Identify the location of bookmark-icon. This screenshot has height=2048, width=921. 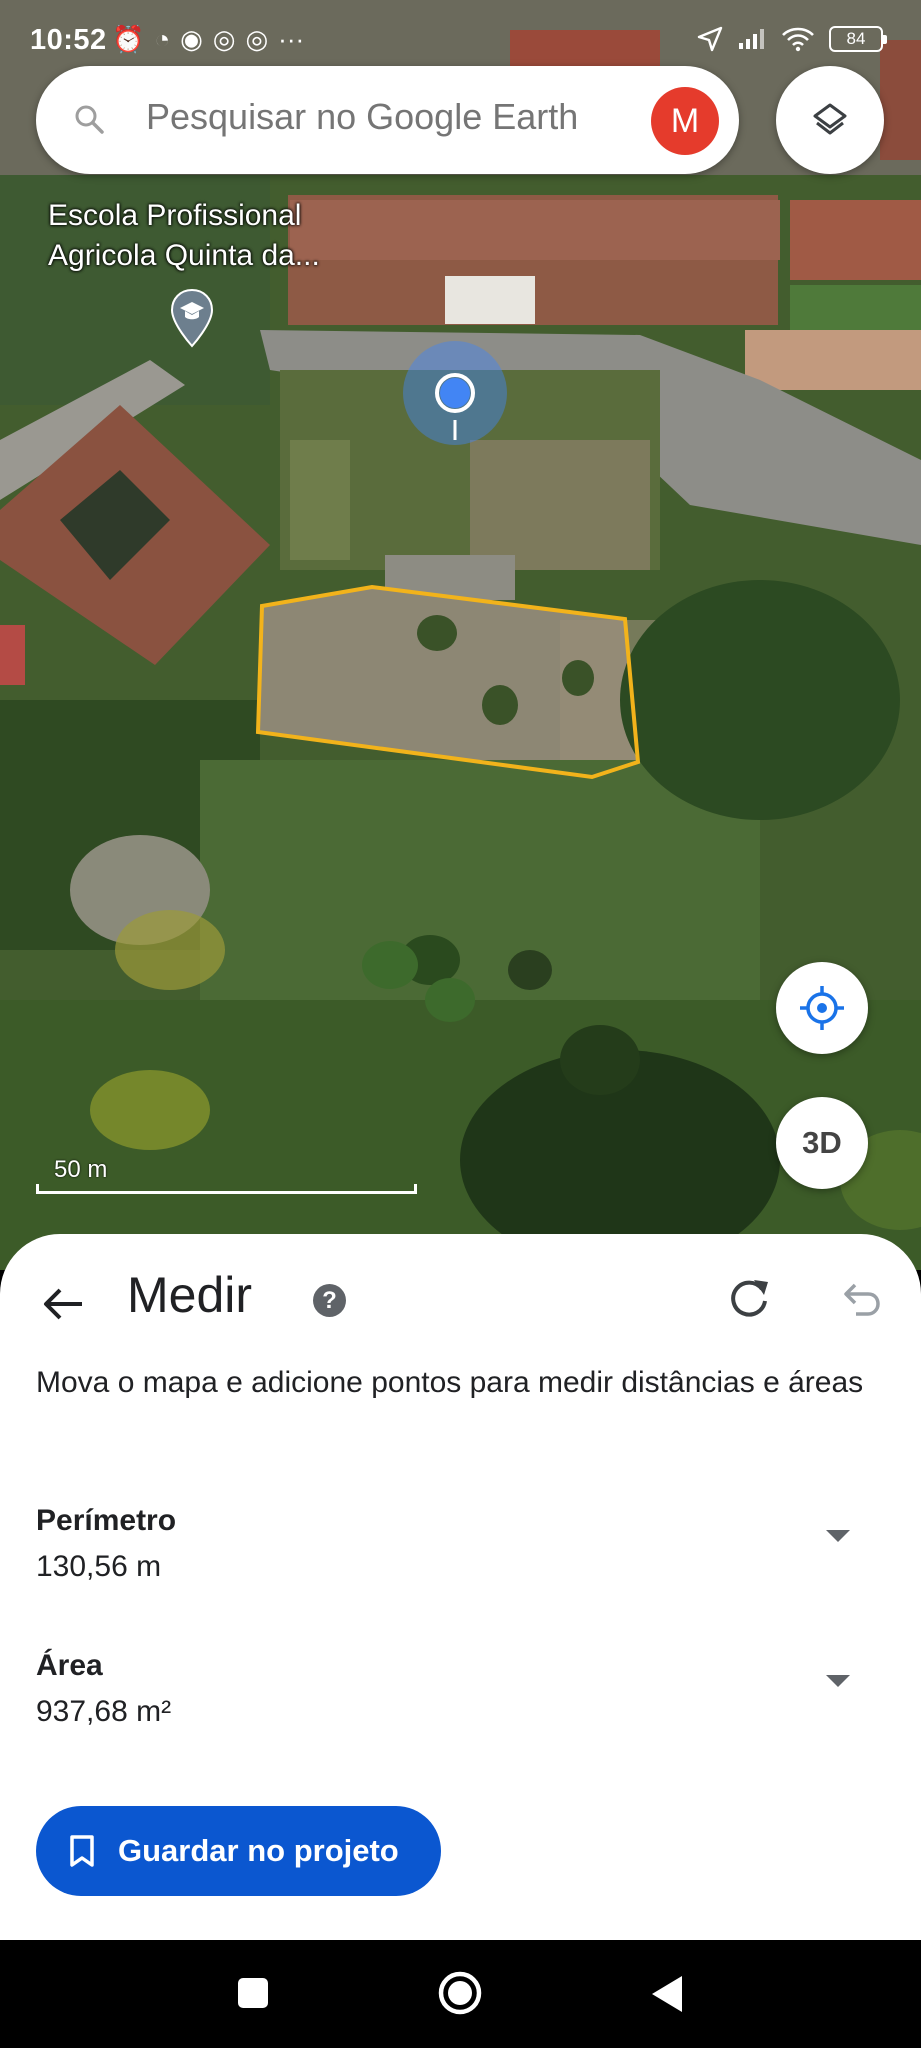
(82, 1851).